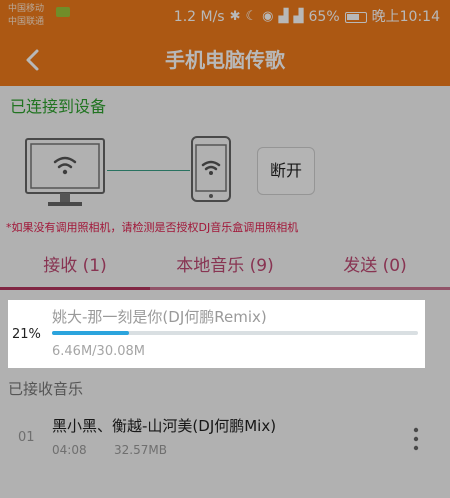  I want to click on song-title: 黑小黑、衡越-山河美(DJ何鹏Mix), so click(164, 426).